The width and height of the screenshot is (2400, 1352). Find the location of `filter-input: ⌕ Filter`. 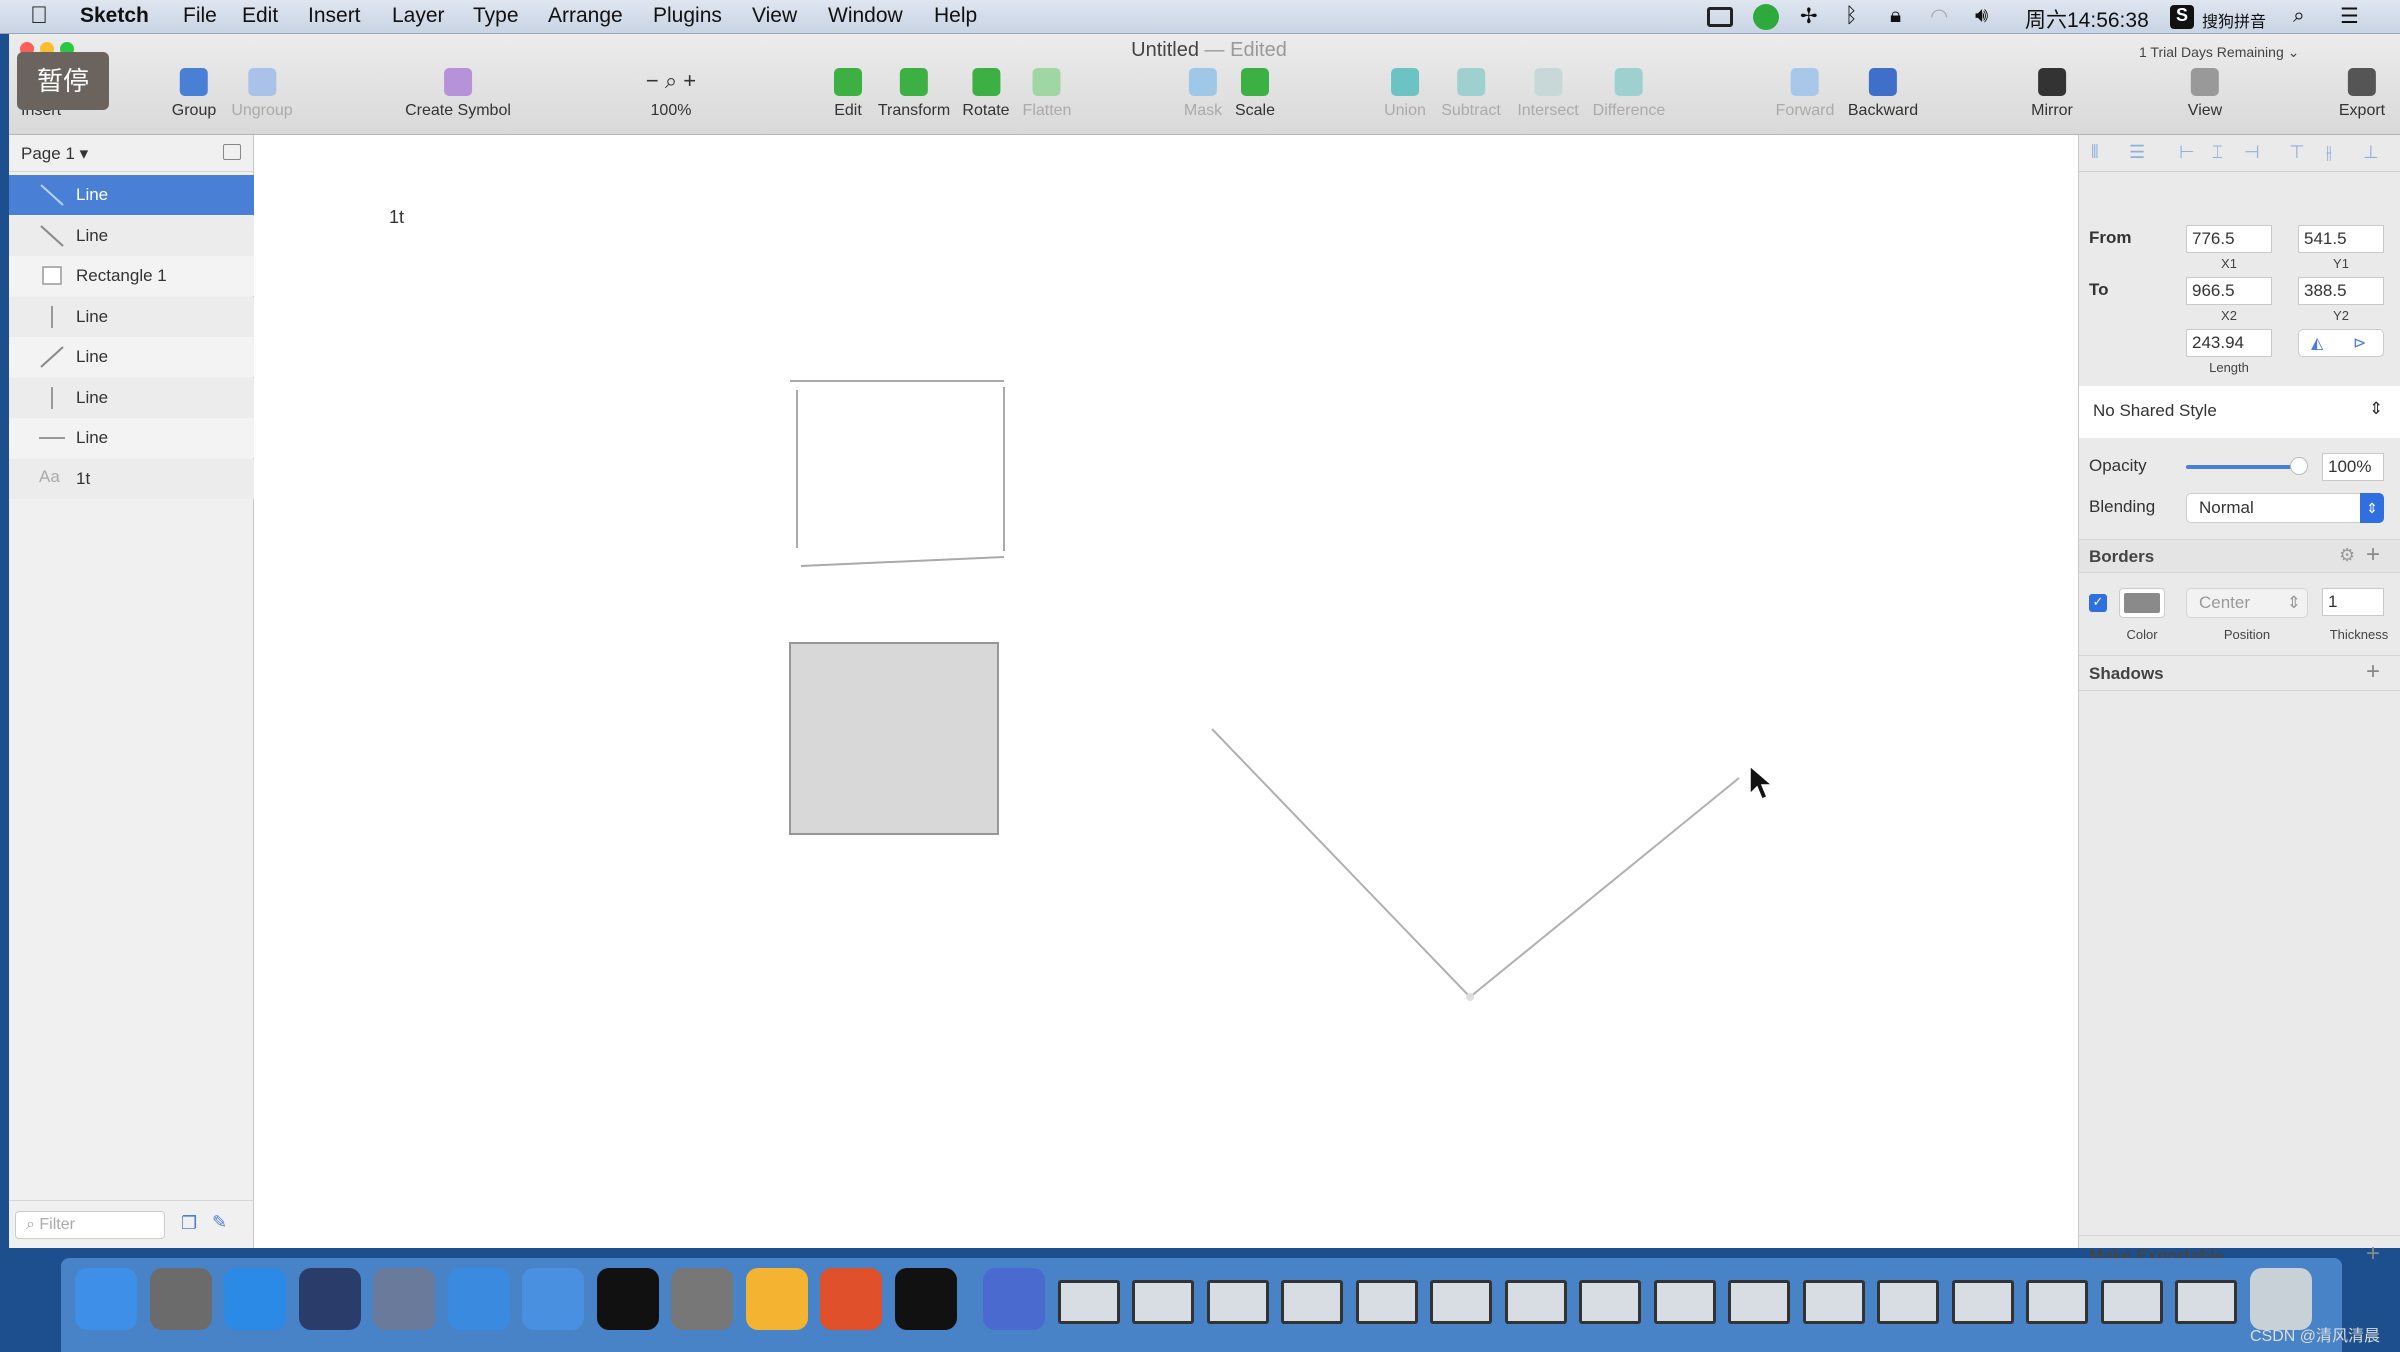

filter-input: ⌕ Filter is located at coordinates (90, 1225).